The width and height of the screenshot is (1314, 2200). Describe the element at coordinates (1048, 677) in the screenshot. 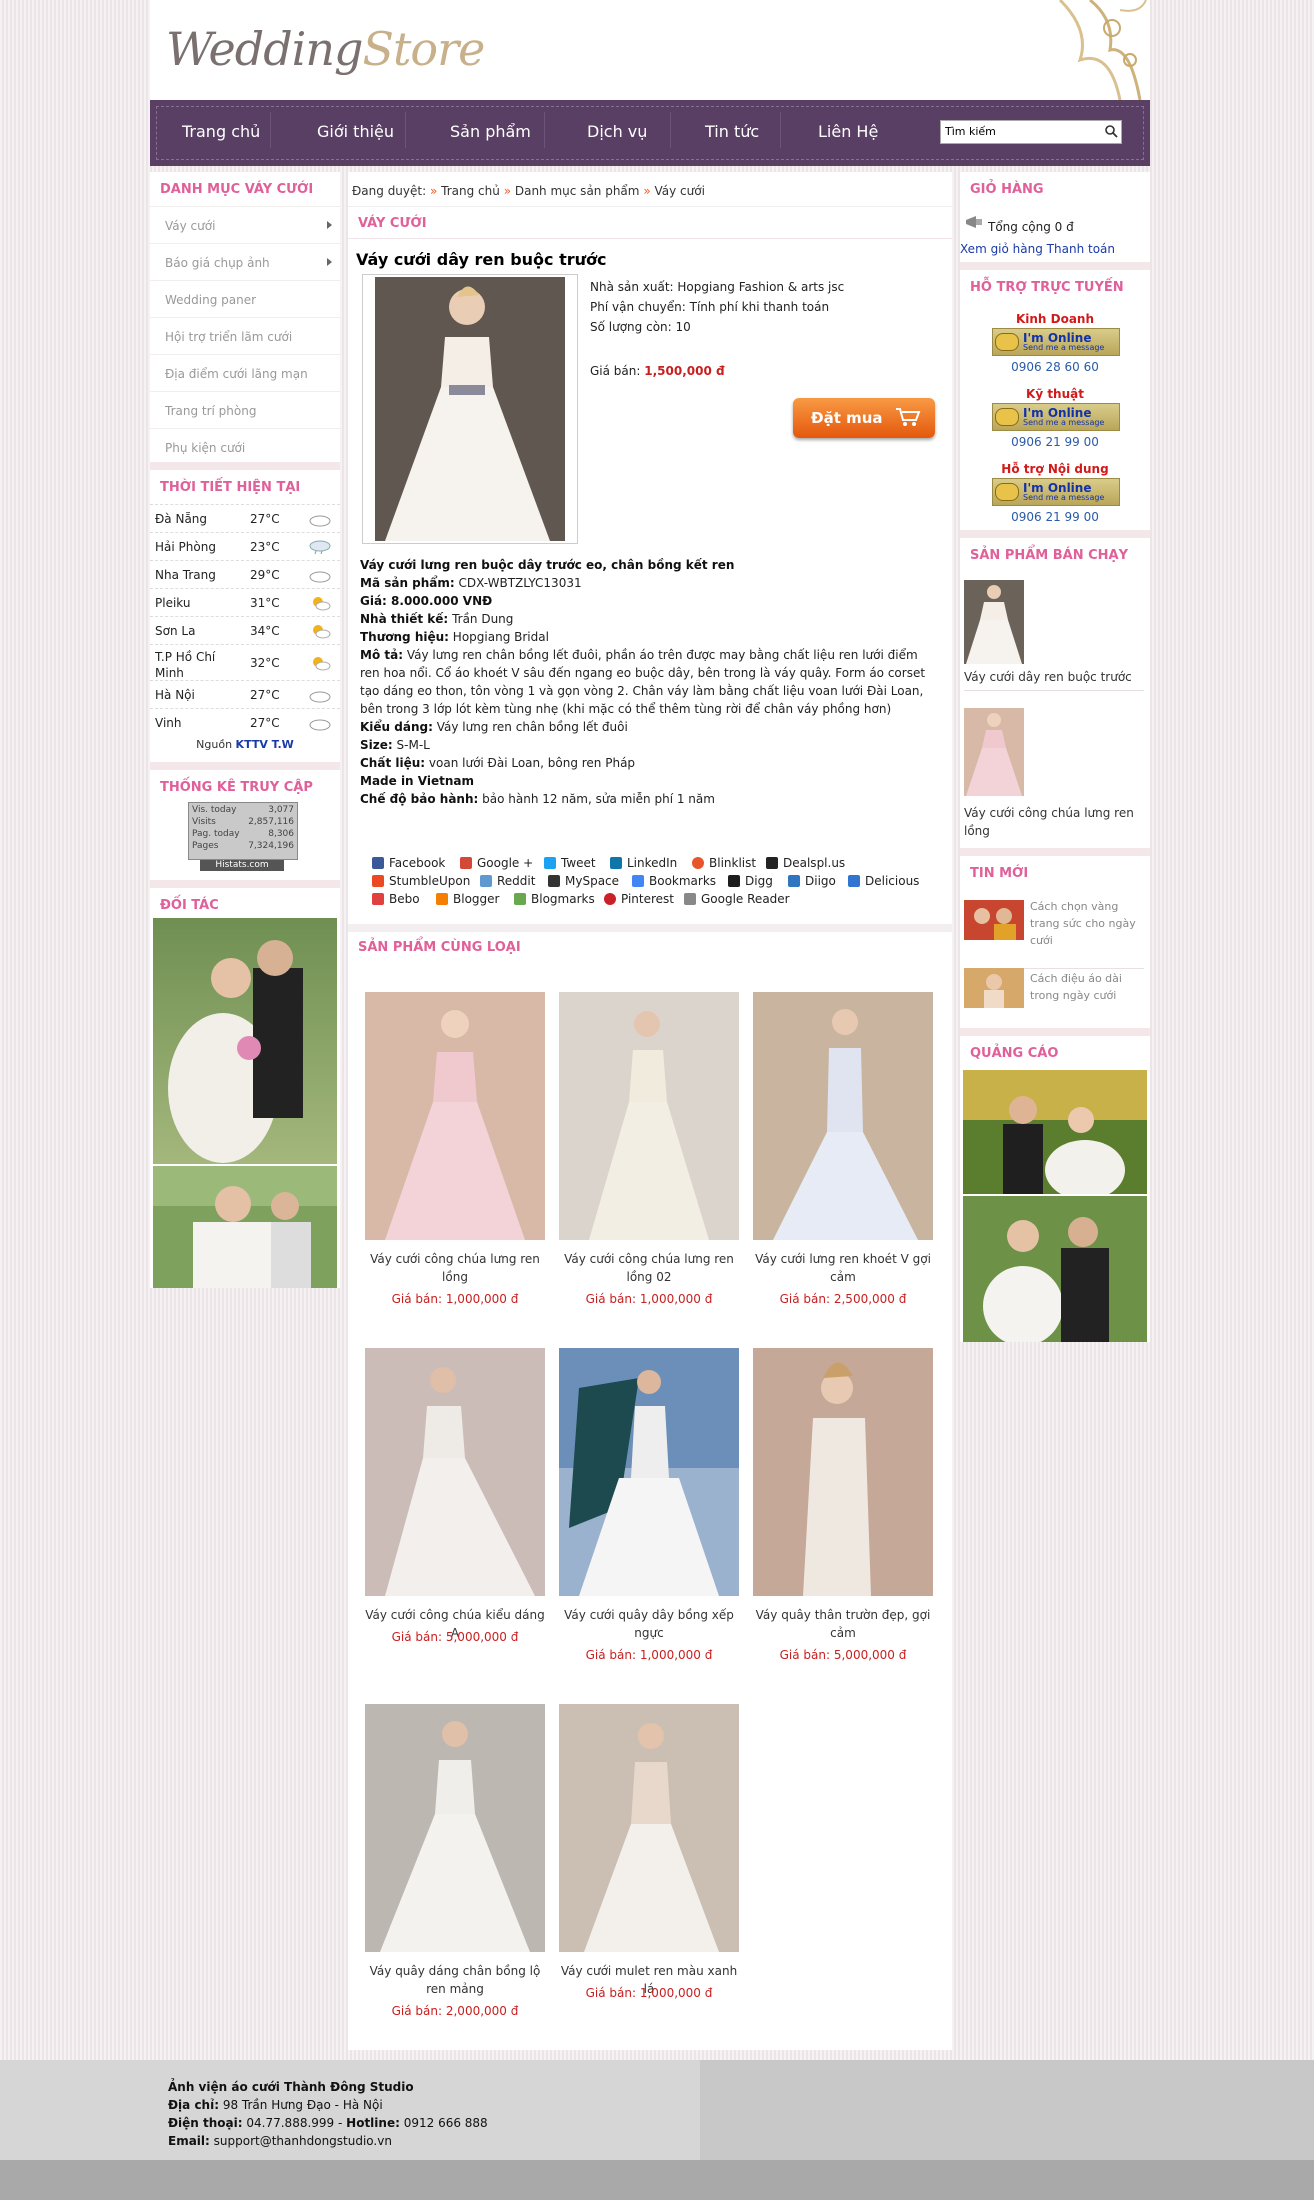

I see `bestseller-name: Váy cưới dây ren buộc trước` at that location.